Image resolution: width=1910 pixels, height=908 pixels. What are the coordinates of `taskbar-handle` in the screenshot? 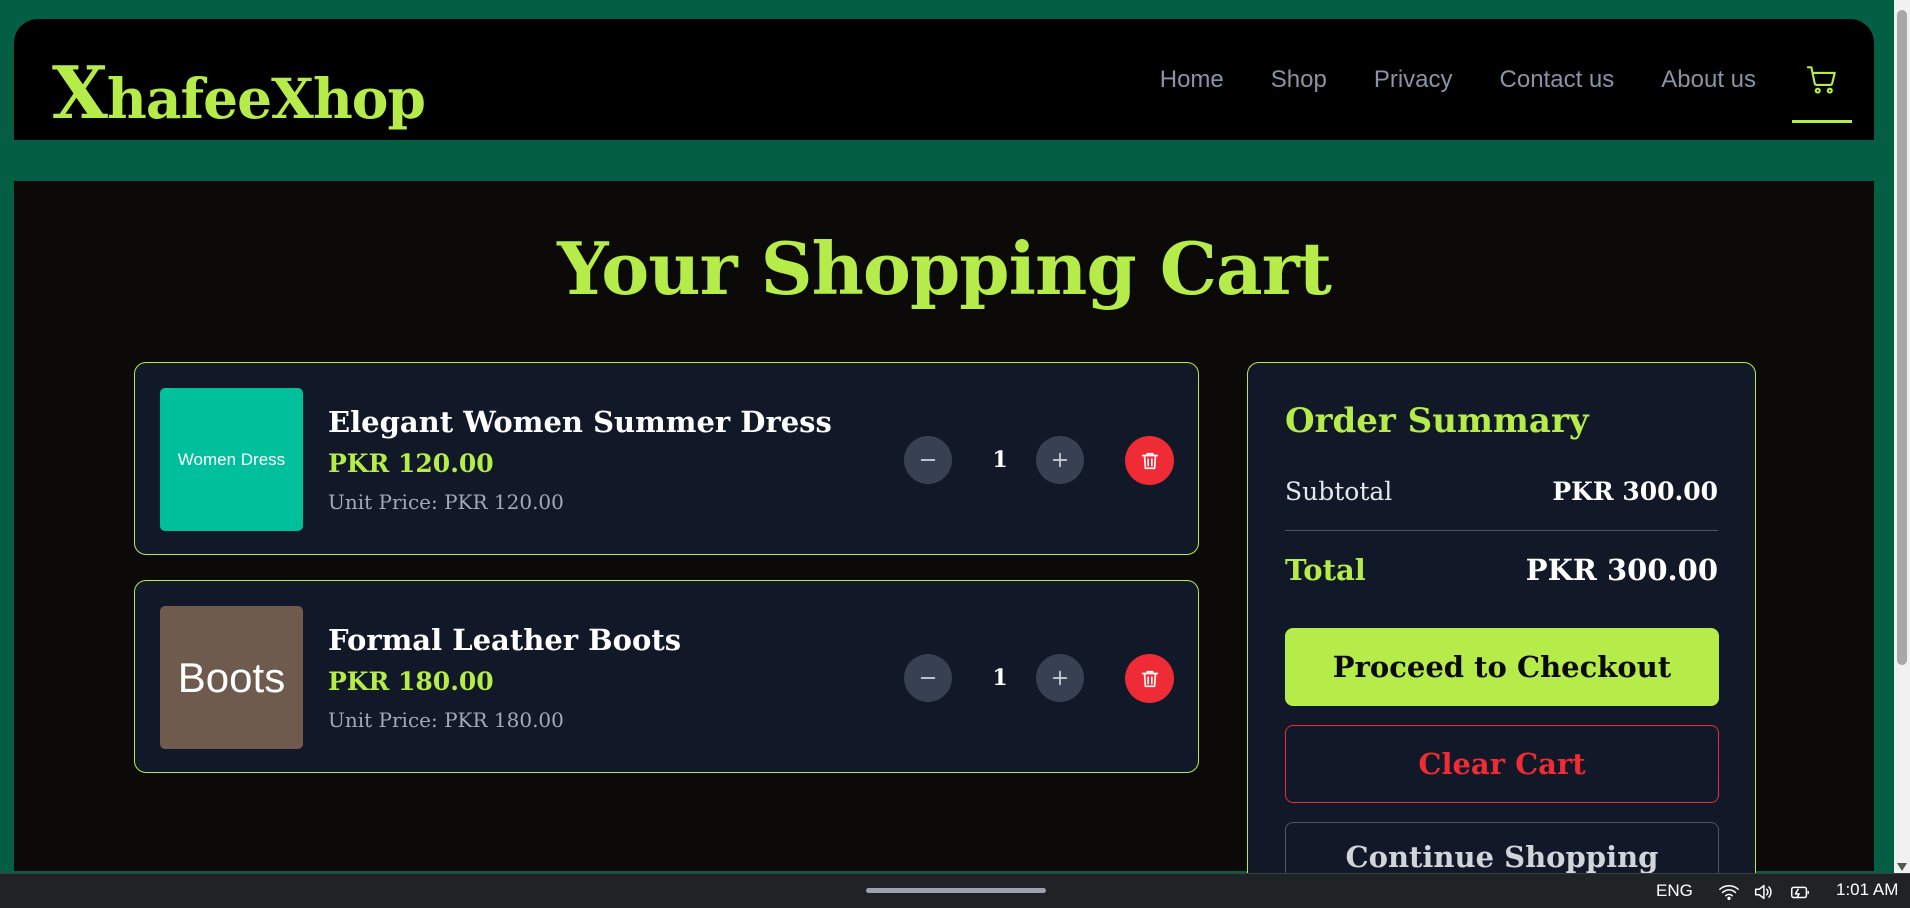 It's located at (956, 890).